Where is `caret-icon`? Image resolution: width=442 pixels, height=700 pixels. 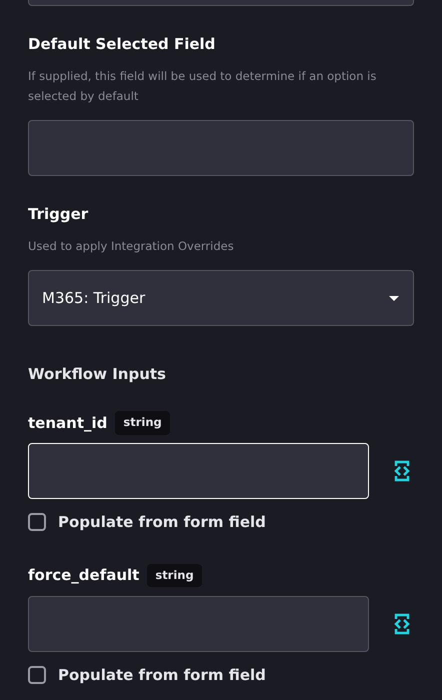 caret-icon is located at coordinates (394, 298).